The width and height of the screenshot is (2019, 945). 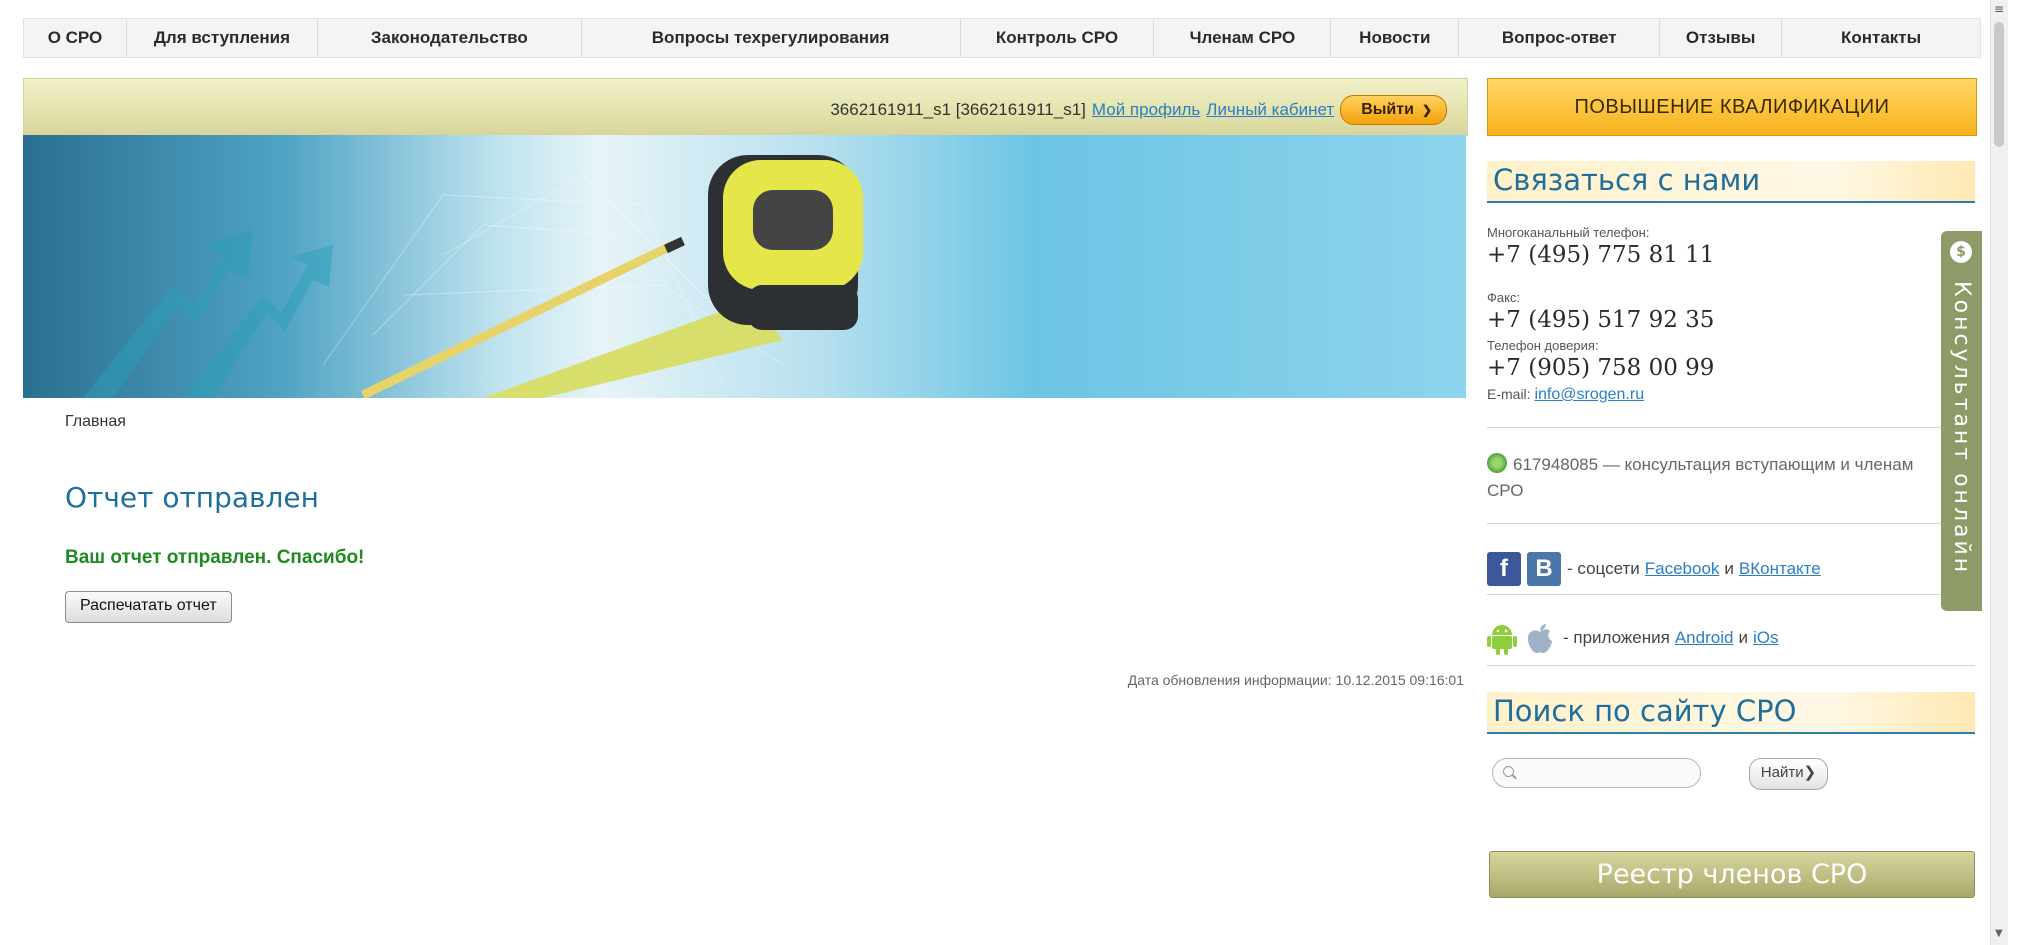 I want to click on search-heading-text: Поиск по сайту СРО, so click(x=1645, y=711).